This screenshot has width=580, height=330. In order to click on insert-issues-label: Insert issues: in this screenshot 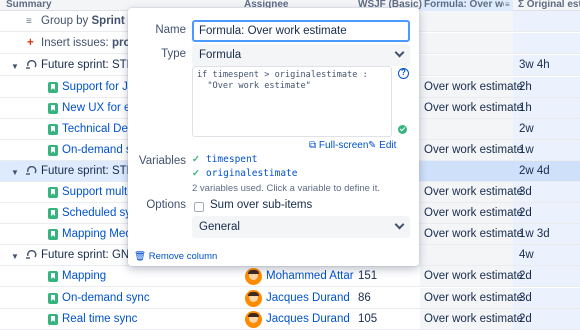, I will do `click(76, 43)`.